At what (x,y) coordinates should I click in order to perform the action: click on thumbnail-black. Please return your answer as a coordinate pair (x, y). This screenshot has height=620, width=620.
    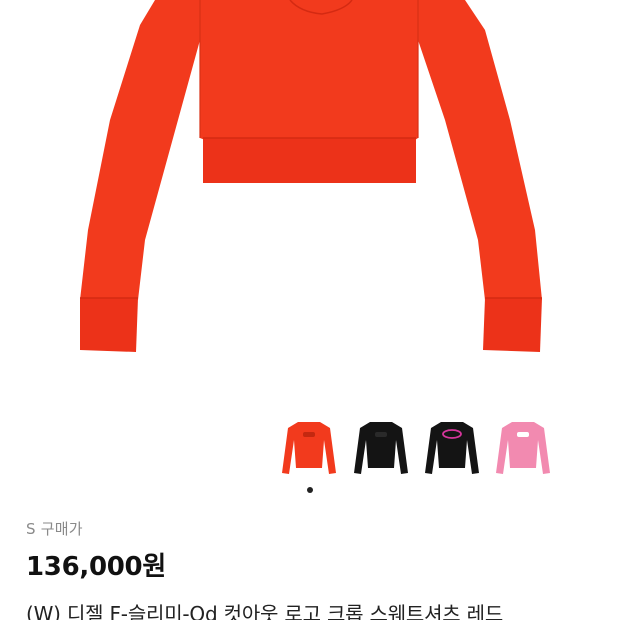
    Looking at the image, I should click on (381, 449).